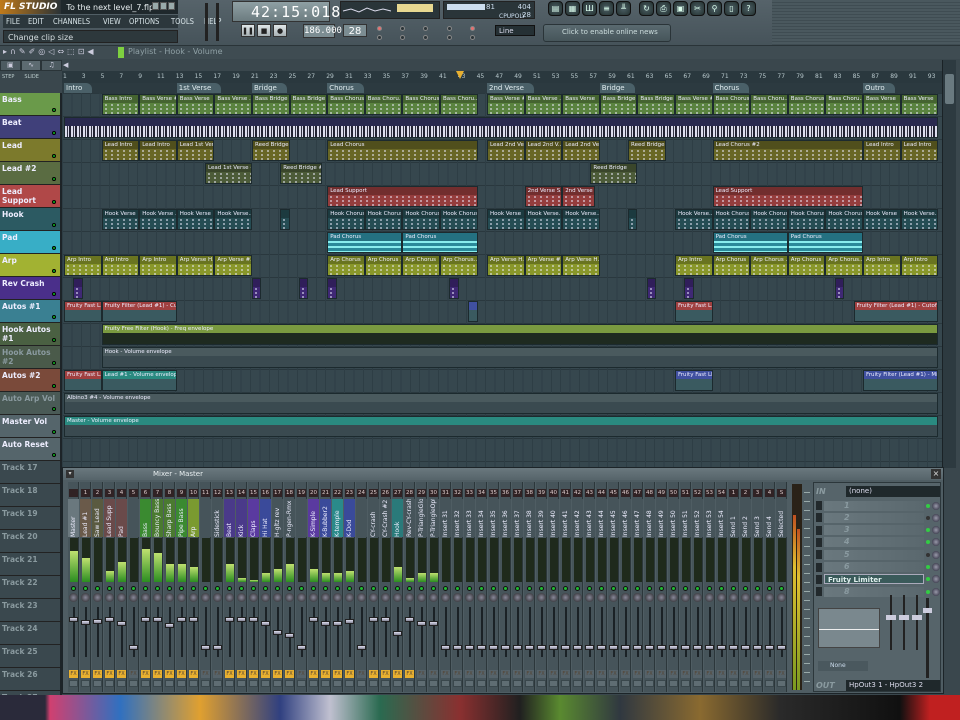 The image size is (960, 720). Describe the element at coordinates (158, 104) in the screenshot. I see `playlist-clip: Bass Verse #2` at that location.